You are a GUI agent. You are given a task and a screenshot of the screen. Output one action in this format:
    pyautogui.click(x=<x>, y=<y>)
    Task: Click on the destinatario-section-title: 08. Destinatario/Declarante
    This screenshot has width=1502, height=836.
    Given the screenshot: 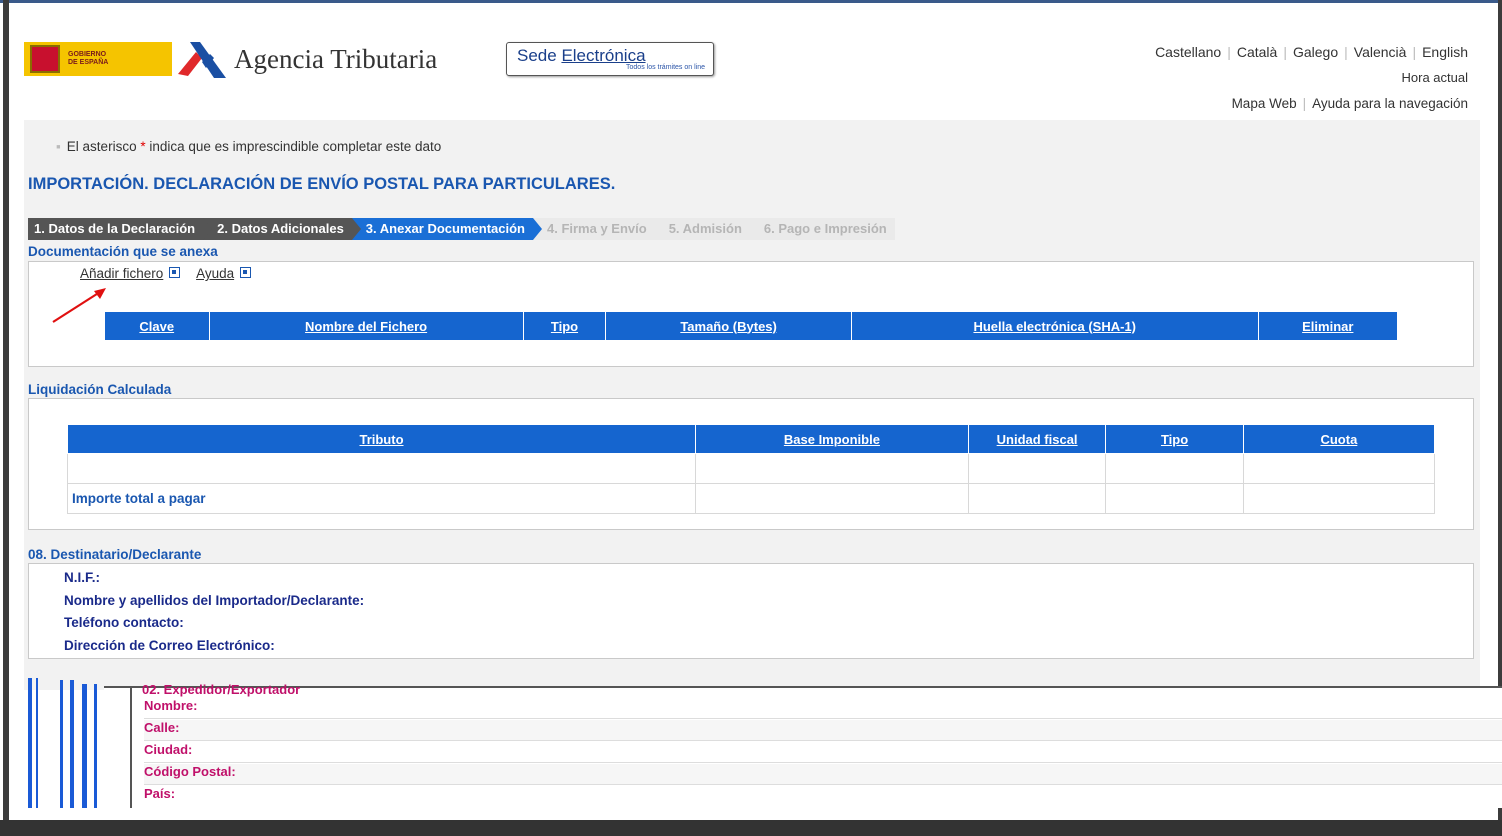 What is the action you would take?
    pyautogui.click(x=115, y=554)
    